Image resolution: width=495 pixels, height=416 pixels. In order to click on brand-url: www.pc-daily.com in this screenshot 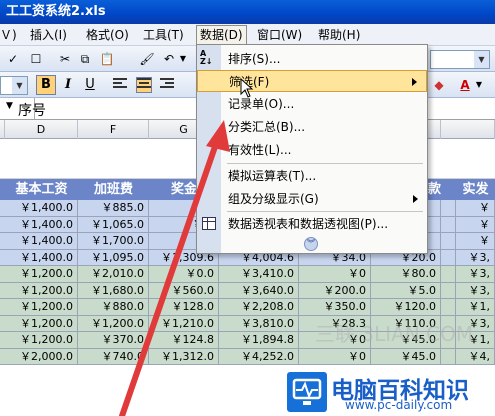, I will do `click(399, 405)`.